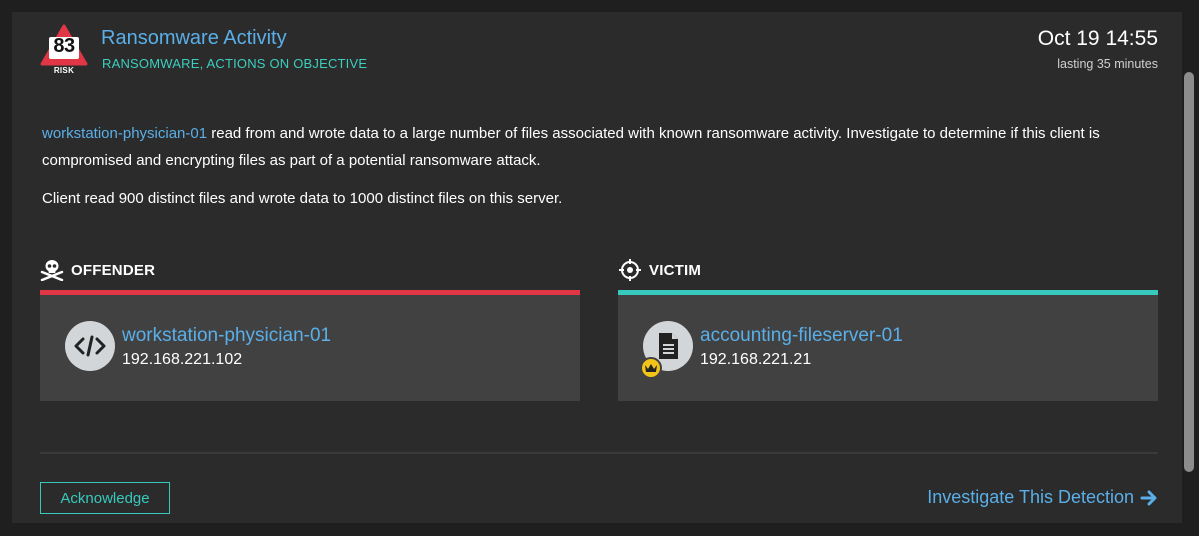 This screenshot has height=536, width=1199. Describe the element at coordinates (105, 498) in the screenshot. I see `acknowledge-button: Acknowledge` at that location.